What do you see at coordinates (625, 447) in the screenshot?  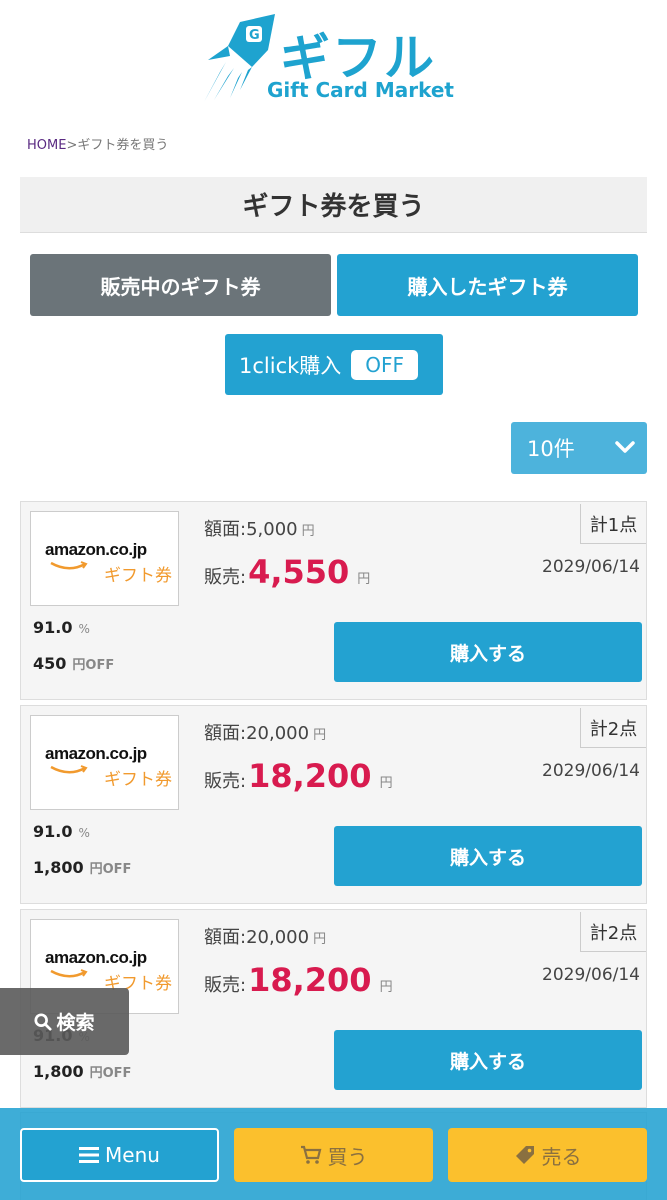 I see `chevron-down-icon` at bounding box center [625, 447].